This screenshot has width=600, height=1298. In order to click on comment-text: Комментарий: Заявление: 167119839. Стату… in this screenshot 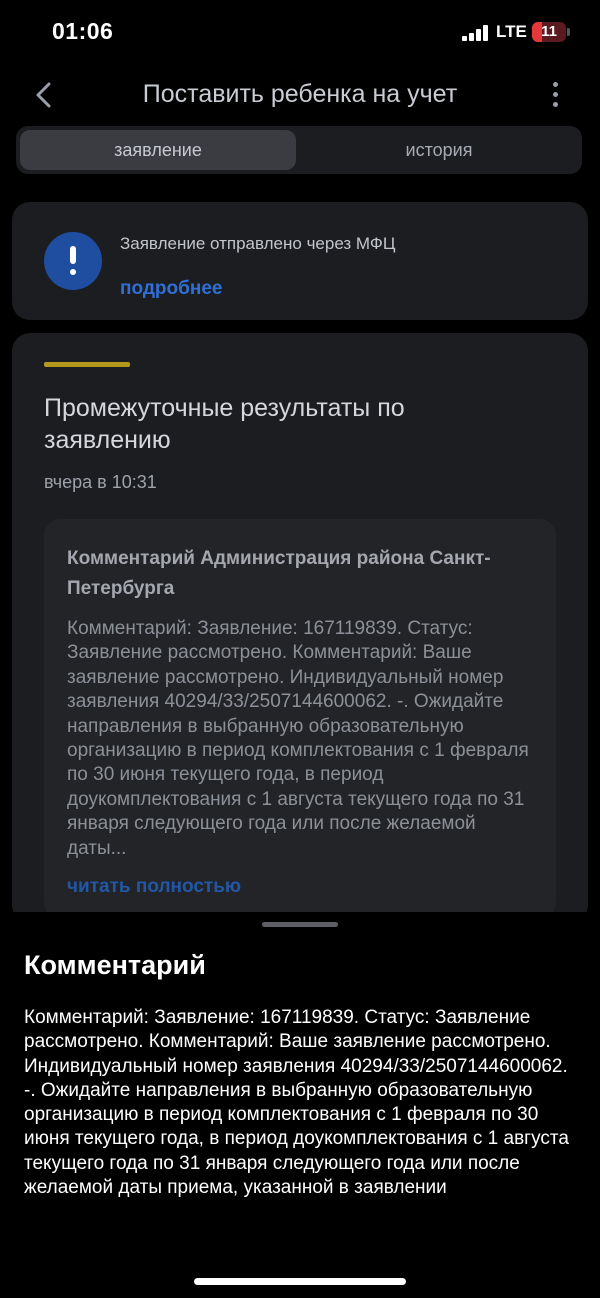, I will do `click(298, 738)`.